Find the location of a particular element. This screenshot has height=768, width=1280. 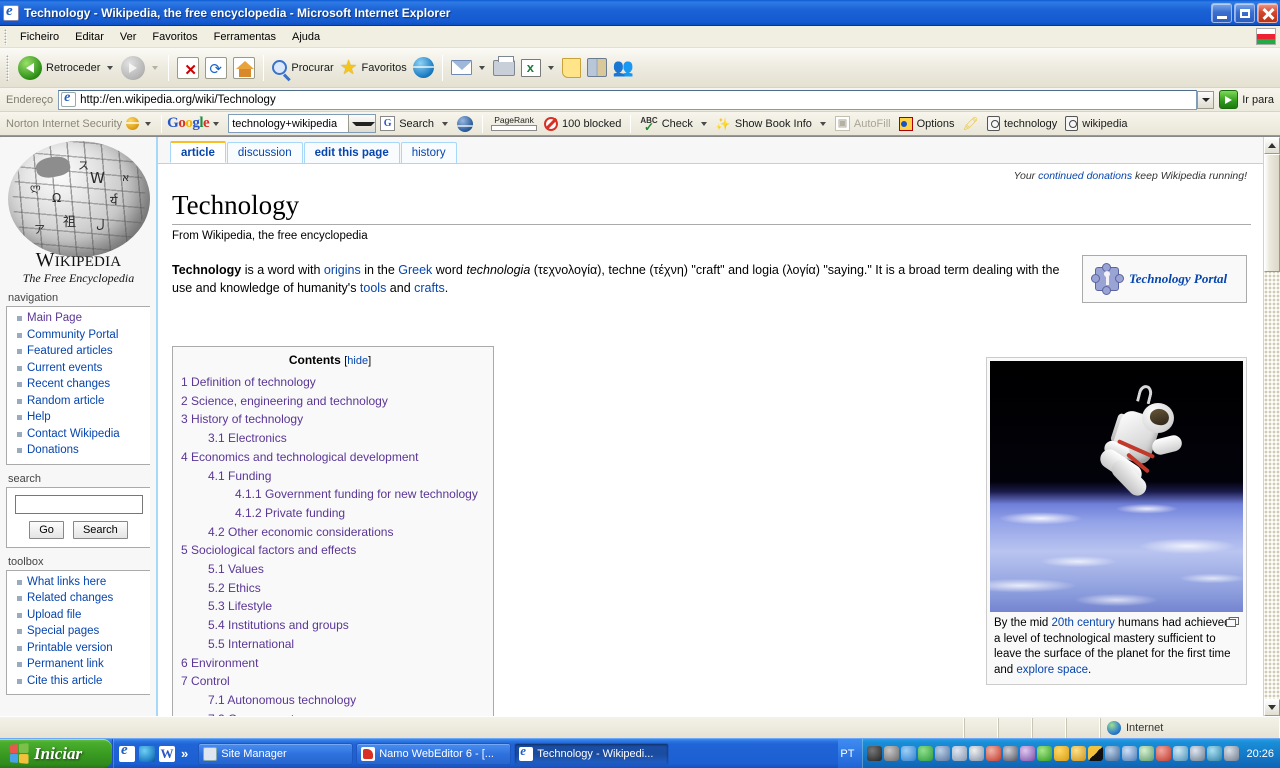

book-info-button: ✨ Show Book Info is located at coordinates (764, 124).